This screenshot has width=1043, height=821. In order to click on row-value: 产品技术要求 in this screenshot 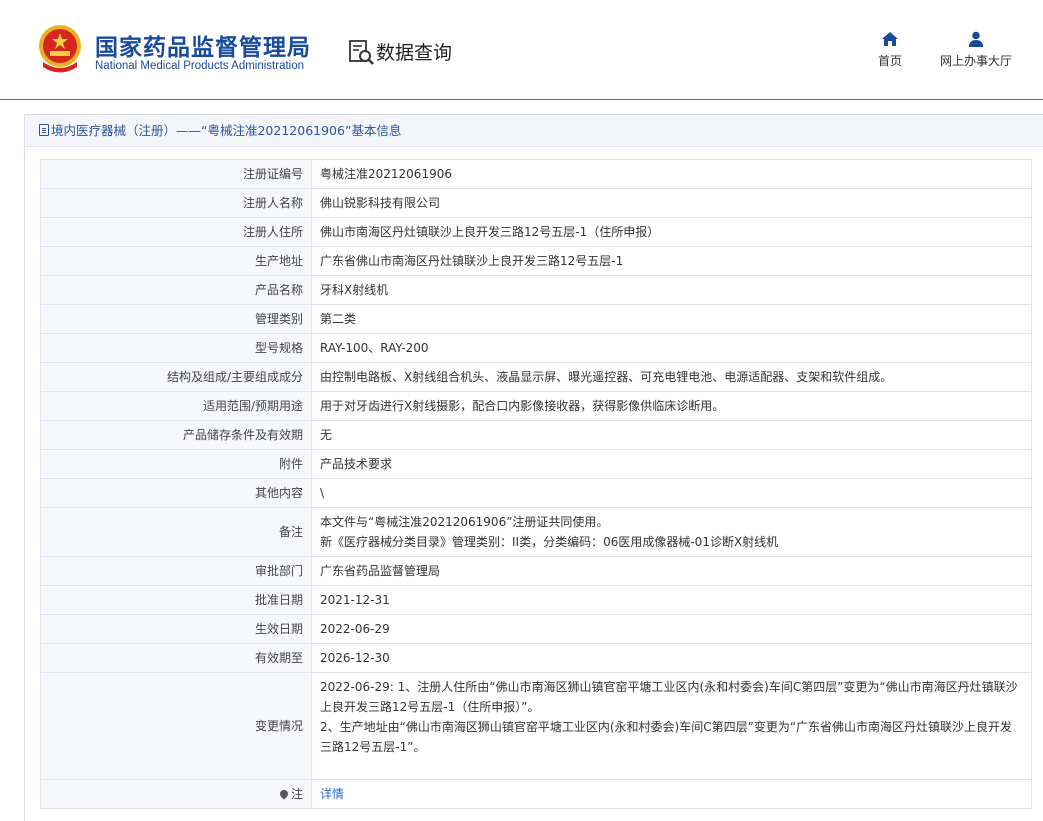, I will do `click(671, 464)`.